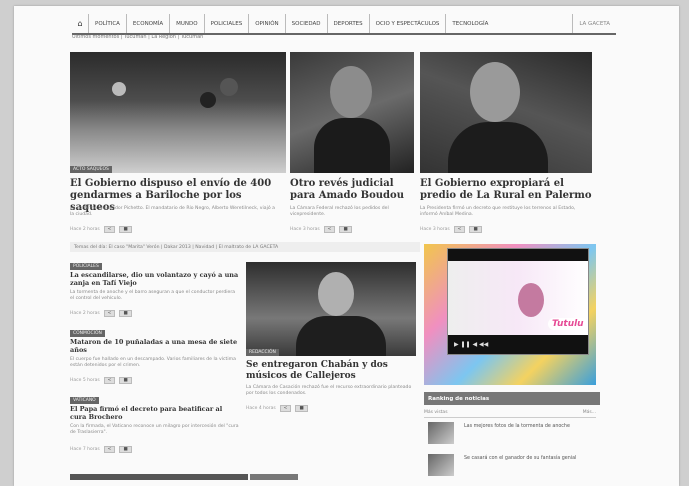  I want to click on story-tag: REDACCIÓN, so click(262, 352).